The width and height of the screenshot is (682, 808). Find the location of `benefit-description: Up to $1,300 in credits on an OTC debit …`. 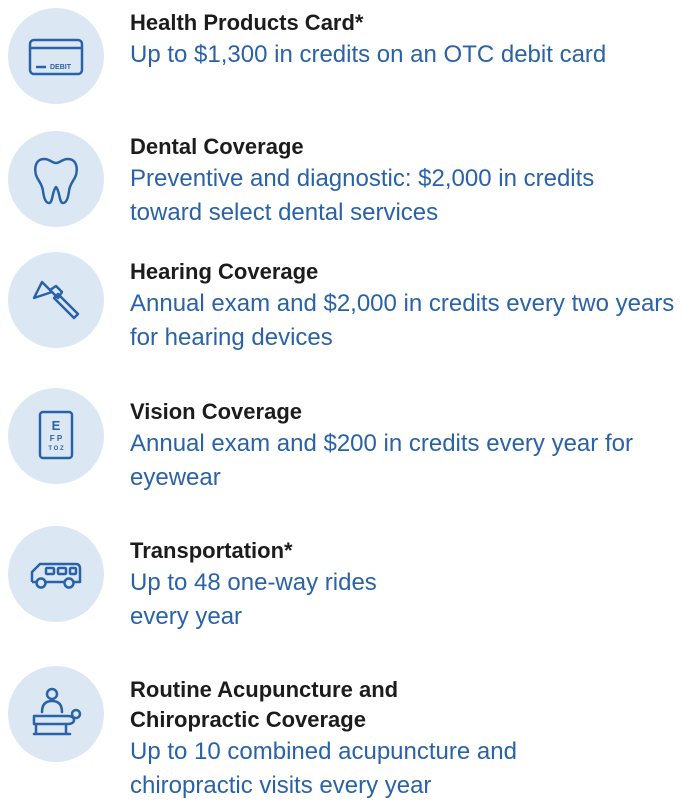

benefit-description: Up to $1,300 in credits on an OTC debit … is located at coordinates (368, 54).